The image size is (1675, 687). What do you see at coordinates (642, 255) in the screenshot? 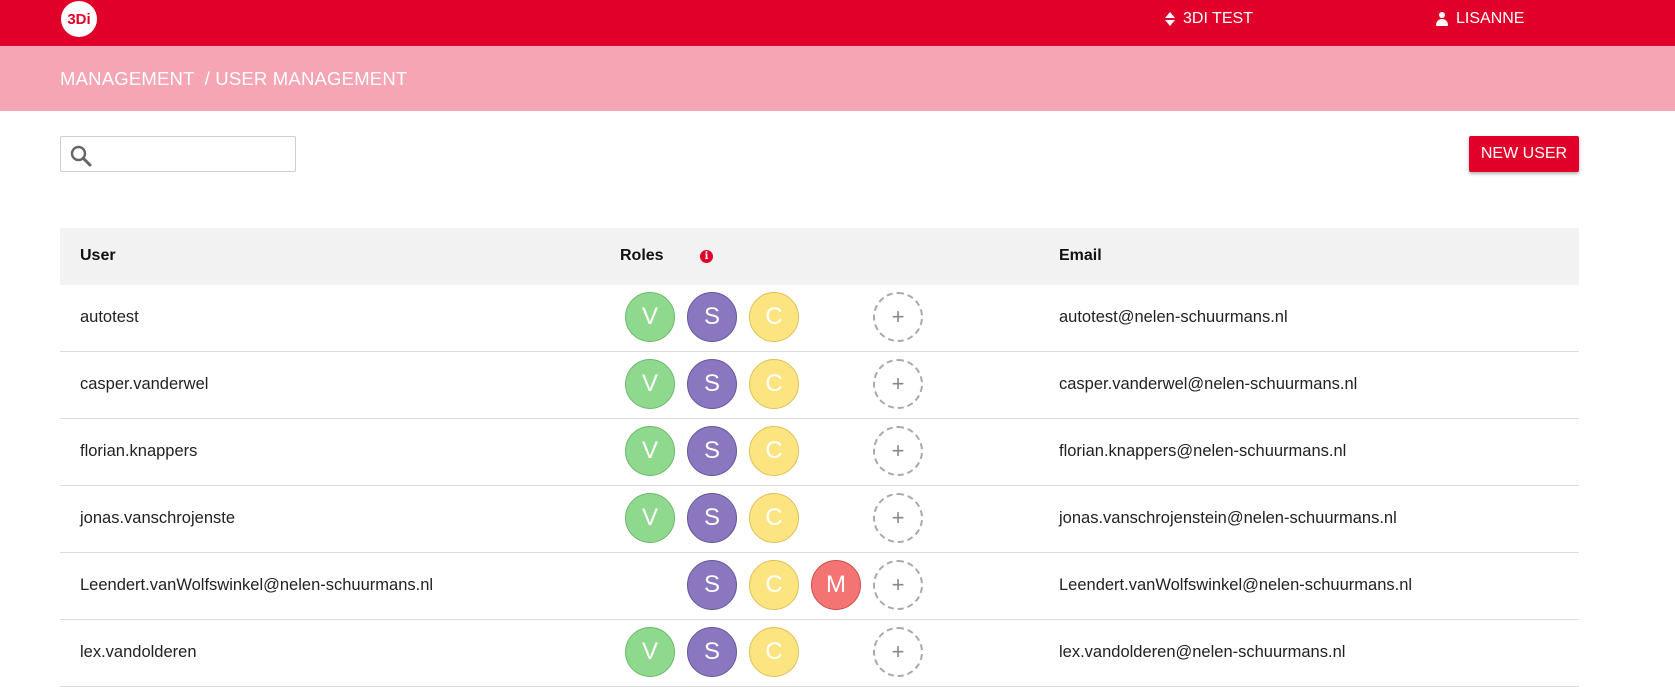
I see `column-header-roles: Roles` at bounding box center [642, 255].